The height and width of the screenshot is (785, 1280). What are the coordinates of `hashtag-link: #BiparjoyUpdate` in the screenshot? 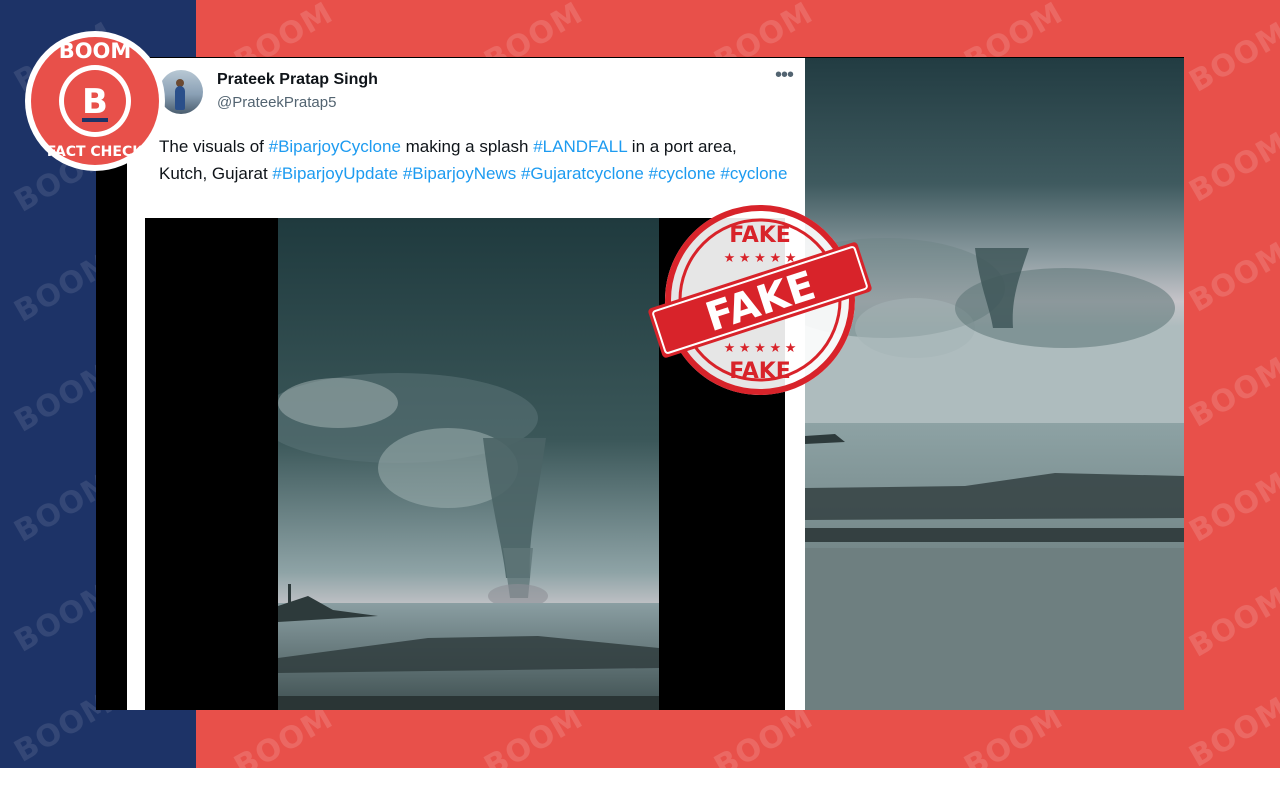 It's located at (335, 173).